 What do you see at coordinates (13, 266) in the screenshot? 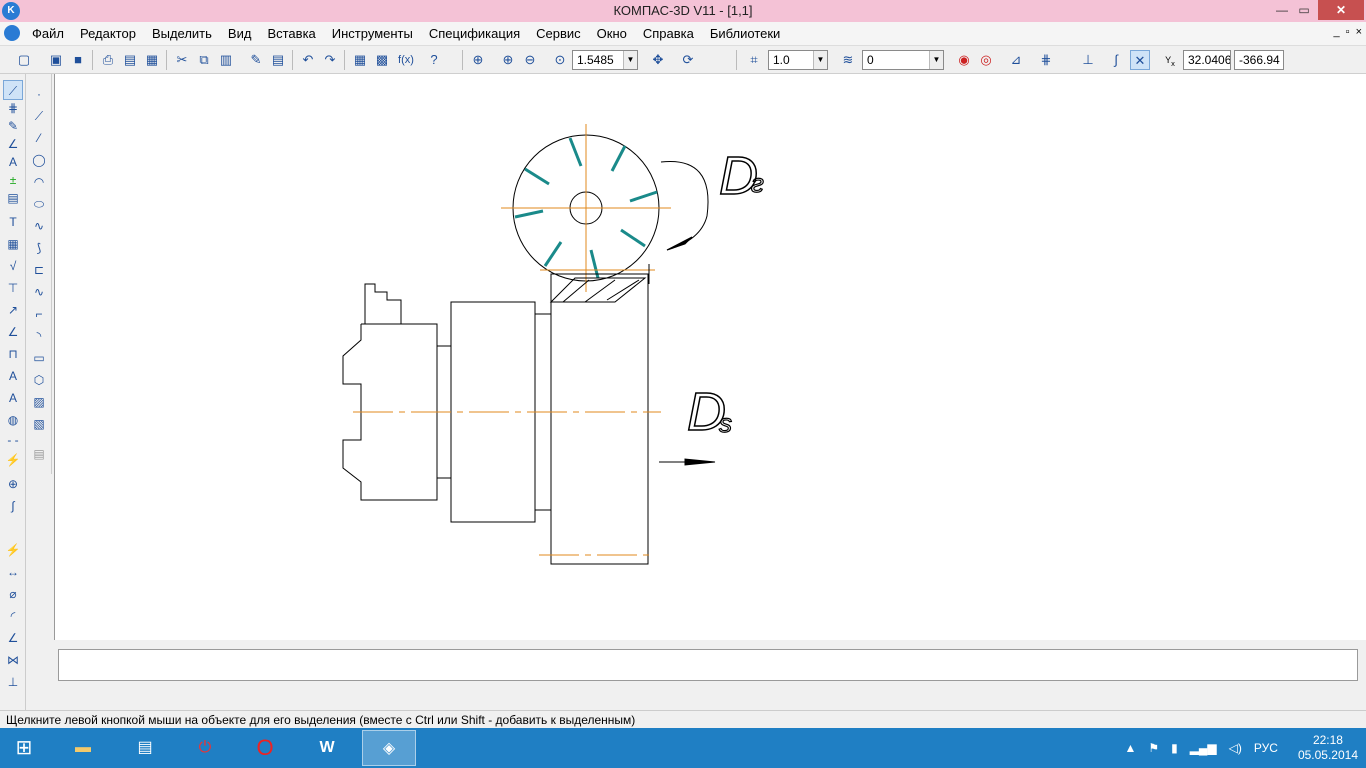
I see `roughness-icon: √` at bounding box center [13, 266].